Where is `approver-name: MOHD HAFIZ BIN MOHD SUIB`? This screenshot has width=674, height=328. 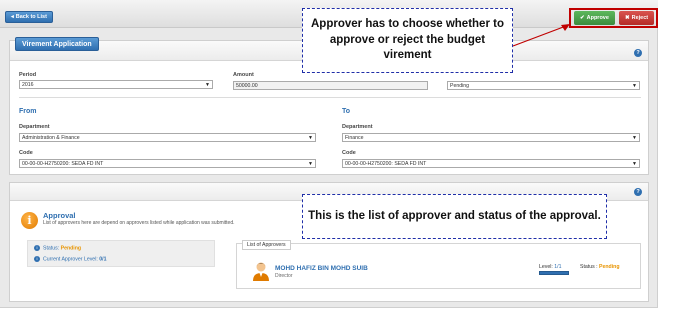 approver-name: MOHD HAFIZ BIN MOHD SUIB is located at coordinates (321, 268).